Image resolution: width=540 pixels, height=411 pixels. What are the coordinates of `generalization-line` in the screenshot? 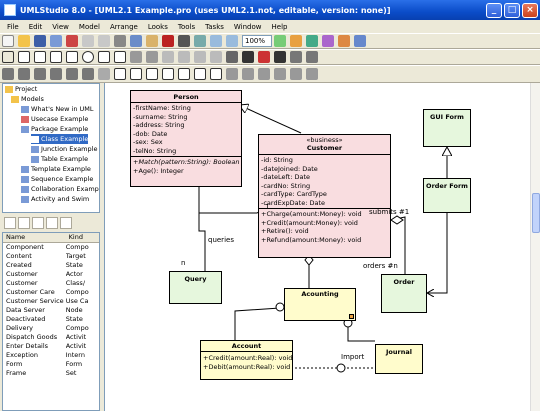 It's located at (270, 119).